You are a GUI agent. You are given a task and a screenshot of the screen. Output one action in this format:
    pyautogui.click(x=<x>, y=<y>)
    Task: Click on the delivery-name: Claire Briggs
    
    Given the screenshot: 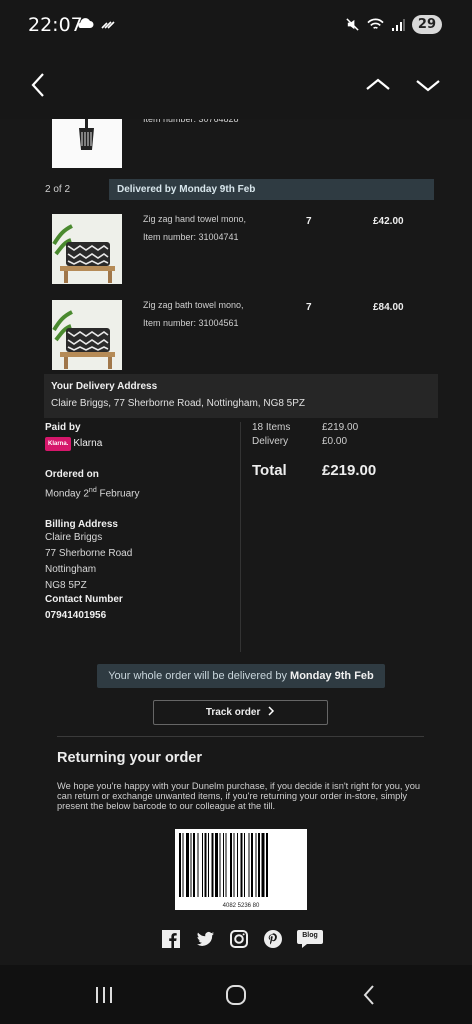 What is the action you would take?
    pyautogui.click(x=80, y=403)
    